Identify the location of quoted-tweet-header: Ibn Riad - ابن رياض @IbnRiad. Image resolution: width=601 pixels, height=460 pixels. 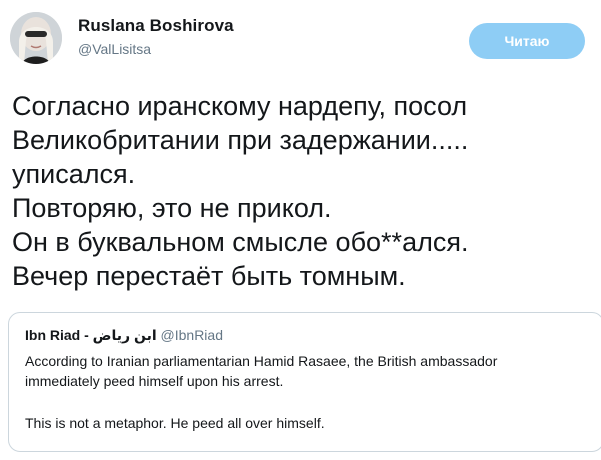
(306, 335).